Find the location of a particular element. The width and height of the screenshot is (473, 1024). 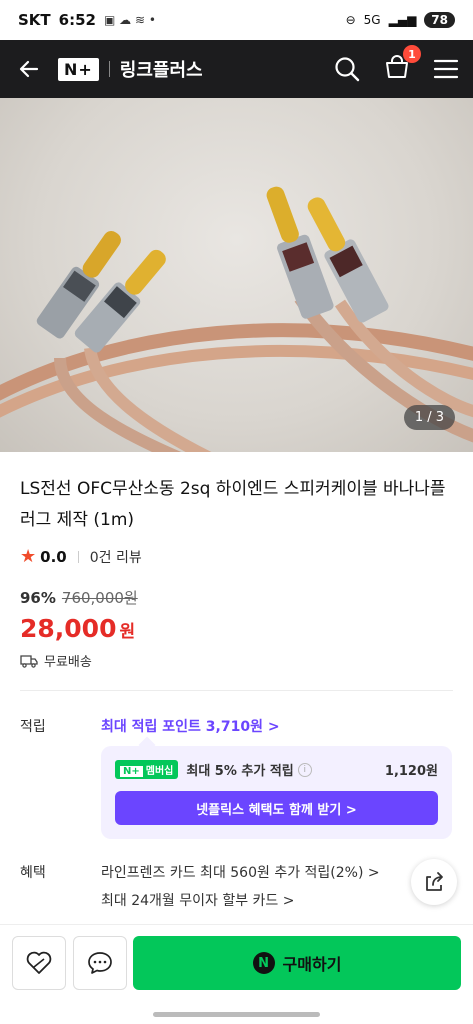

sale-price-row: 28,000 원 is located at coordinates (236, 628).